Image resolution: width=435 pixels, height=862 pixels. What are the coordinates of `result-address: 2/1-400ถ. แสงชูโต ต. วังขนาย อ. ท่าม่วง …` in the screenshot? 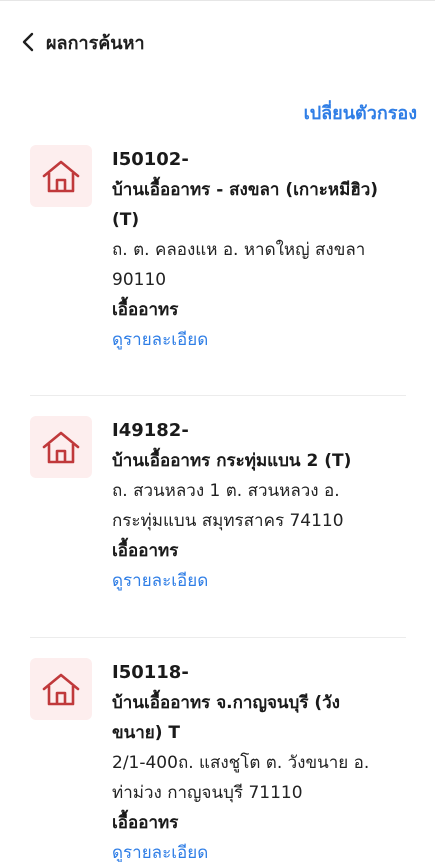 It's located at (241, 778).